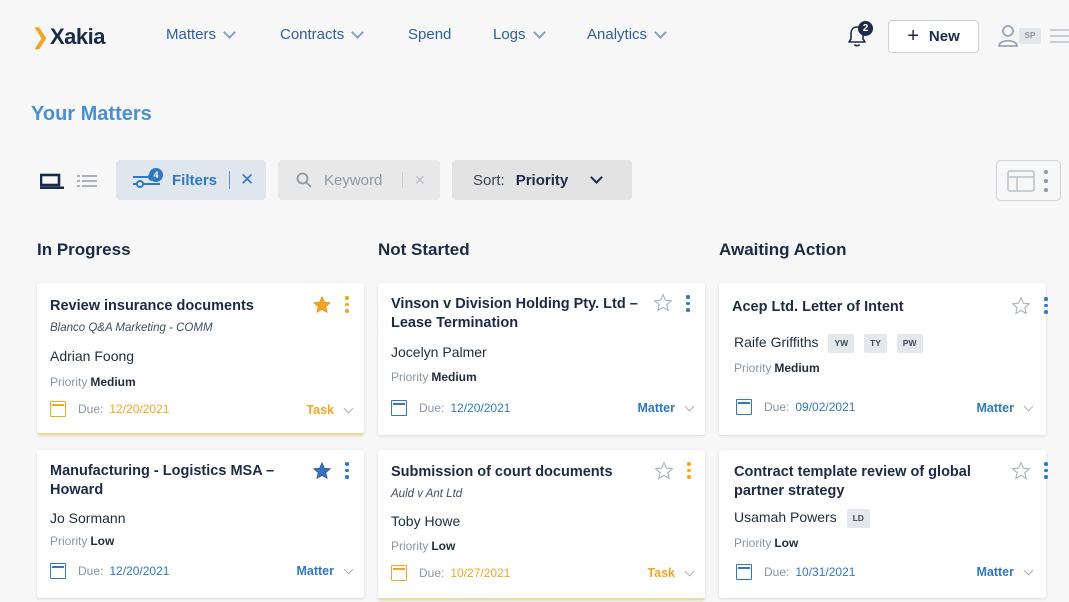 The width and height of the screenshot is (1069, 602). I want to click on assignee-name: Usamah Powers, so click(785, 517).